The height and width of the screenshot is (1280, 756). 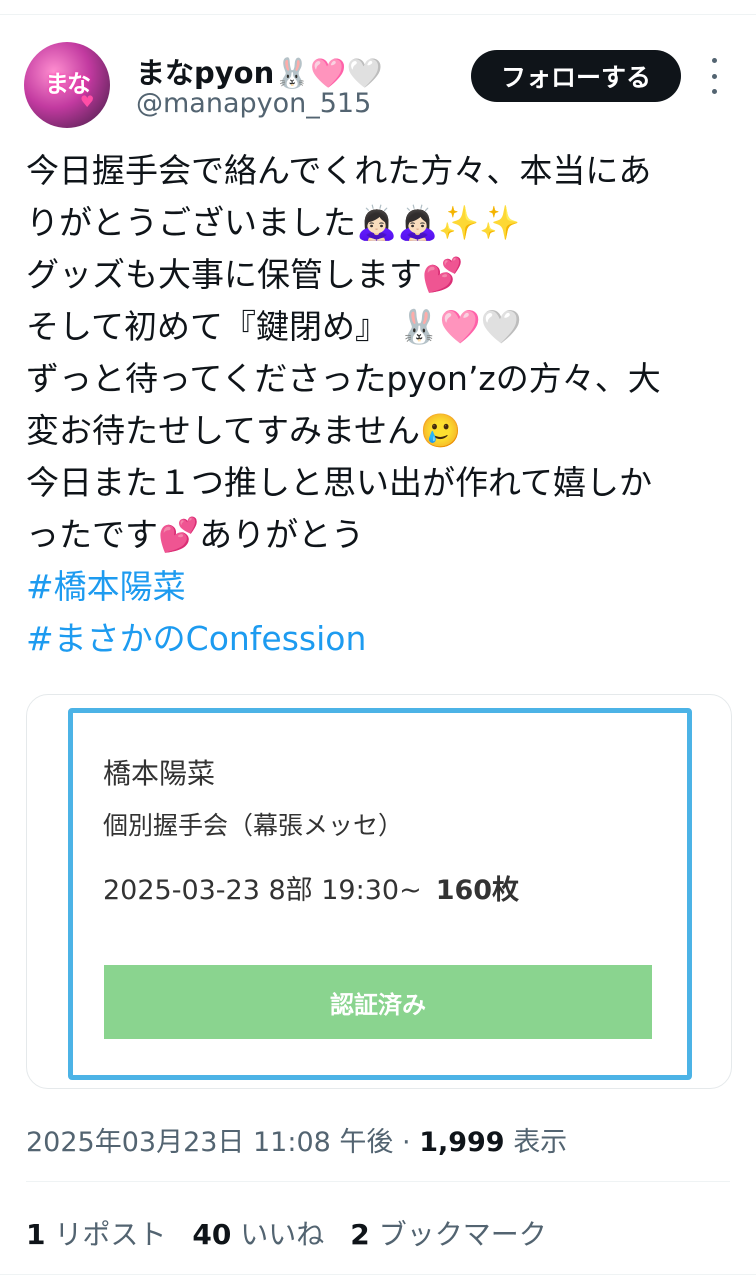 I want to click on author-display-name: まなpyon🐰🩷🤍, so click(x=259, y=71).